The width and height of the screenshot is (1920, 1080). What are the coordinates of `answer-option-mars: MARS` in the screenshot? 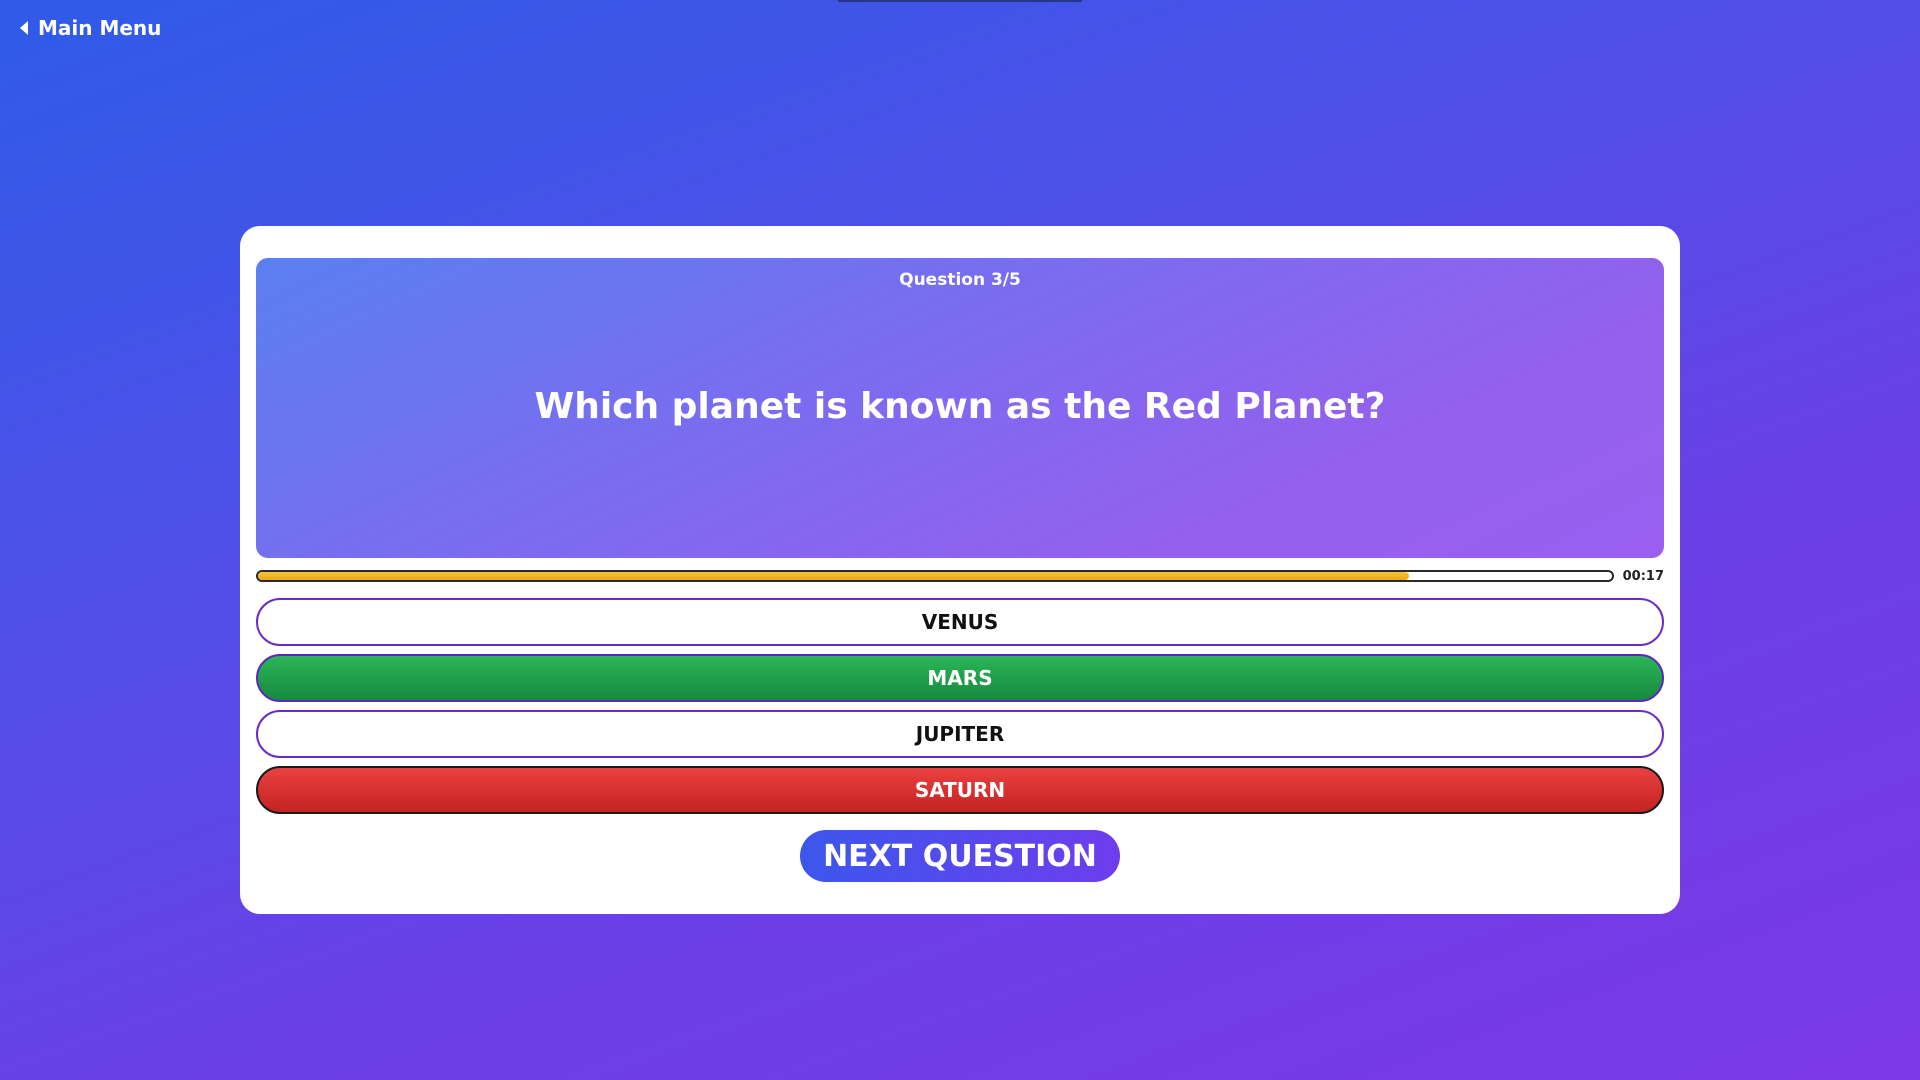 It's located at (960, 678).